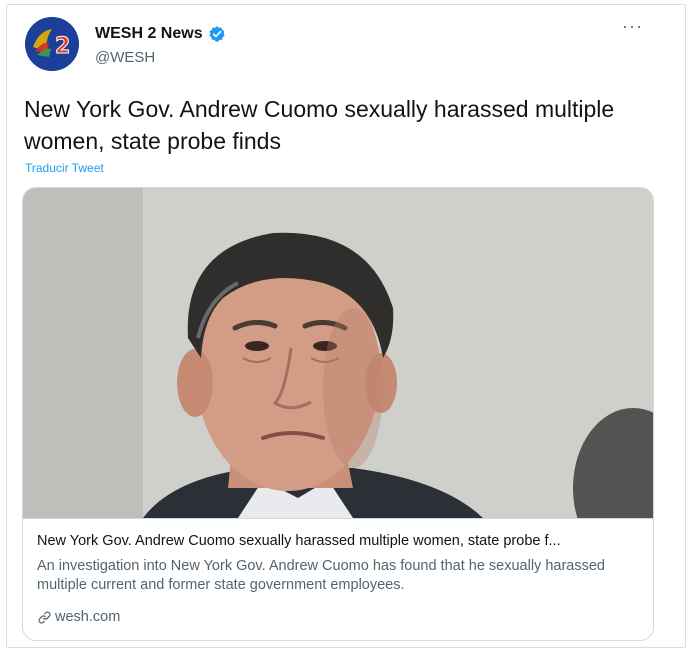 This screenshot has width=700, height=656. I want to click on verified-badge-icon, so click(216, 34).